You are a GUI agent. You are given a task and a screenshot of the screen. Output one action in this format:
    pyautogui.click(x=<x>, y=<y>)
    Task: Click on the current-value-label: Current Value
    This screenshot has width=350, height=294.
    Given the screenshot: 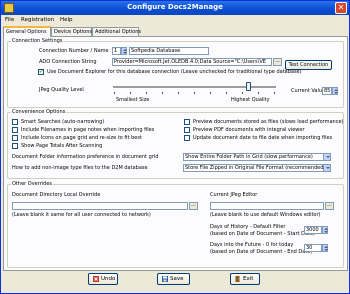 What is the action you would take?
    pyautogui.click(x=308, y=91)
    